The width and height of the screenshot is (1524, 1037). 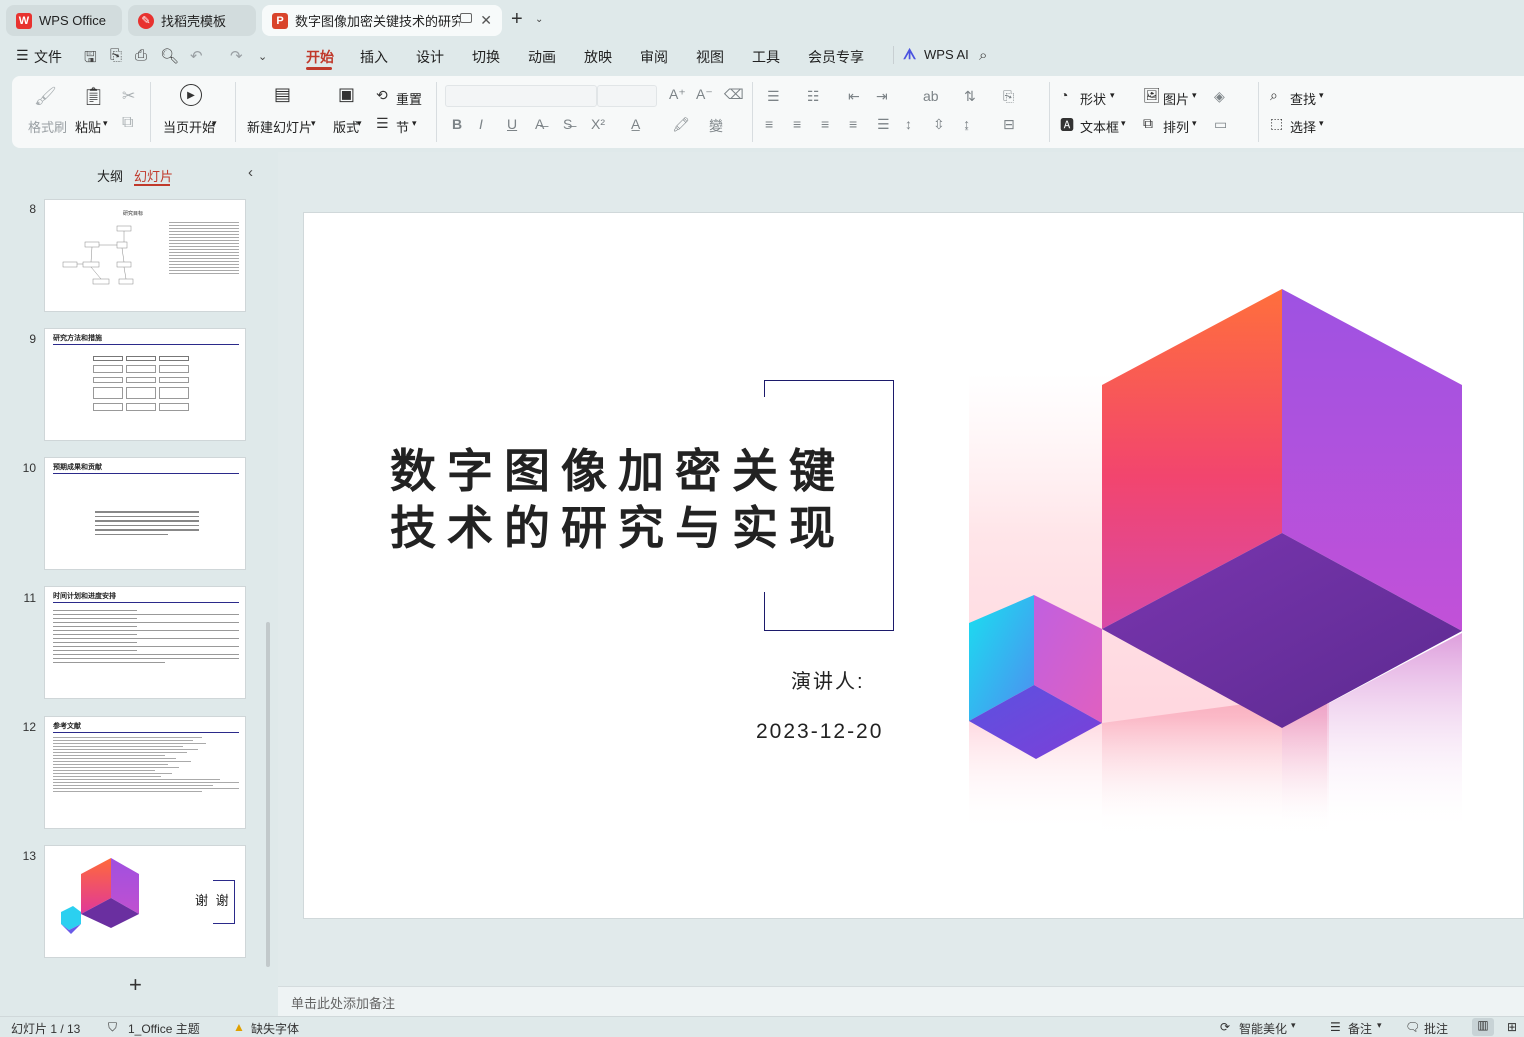 I want to click on menu-slideshow: 放映, so click(x=598, y=57).